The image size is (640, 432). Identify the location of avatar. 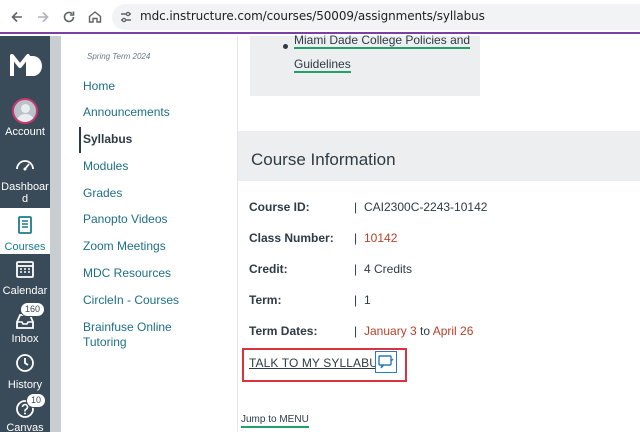
(25, 111).